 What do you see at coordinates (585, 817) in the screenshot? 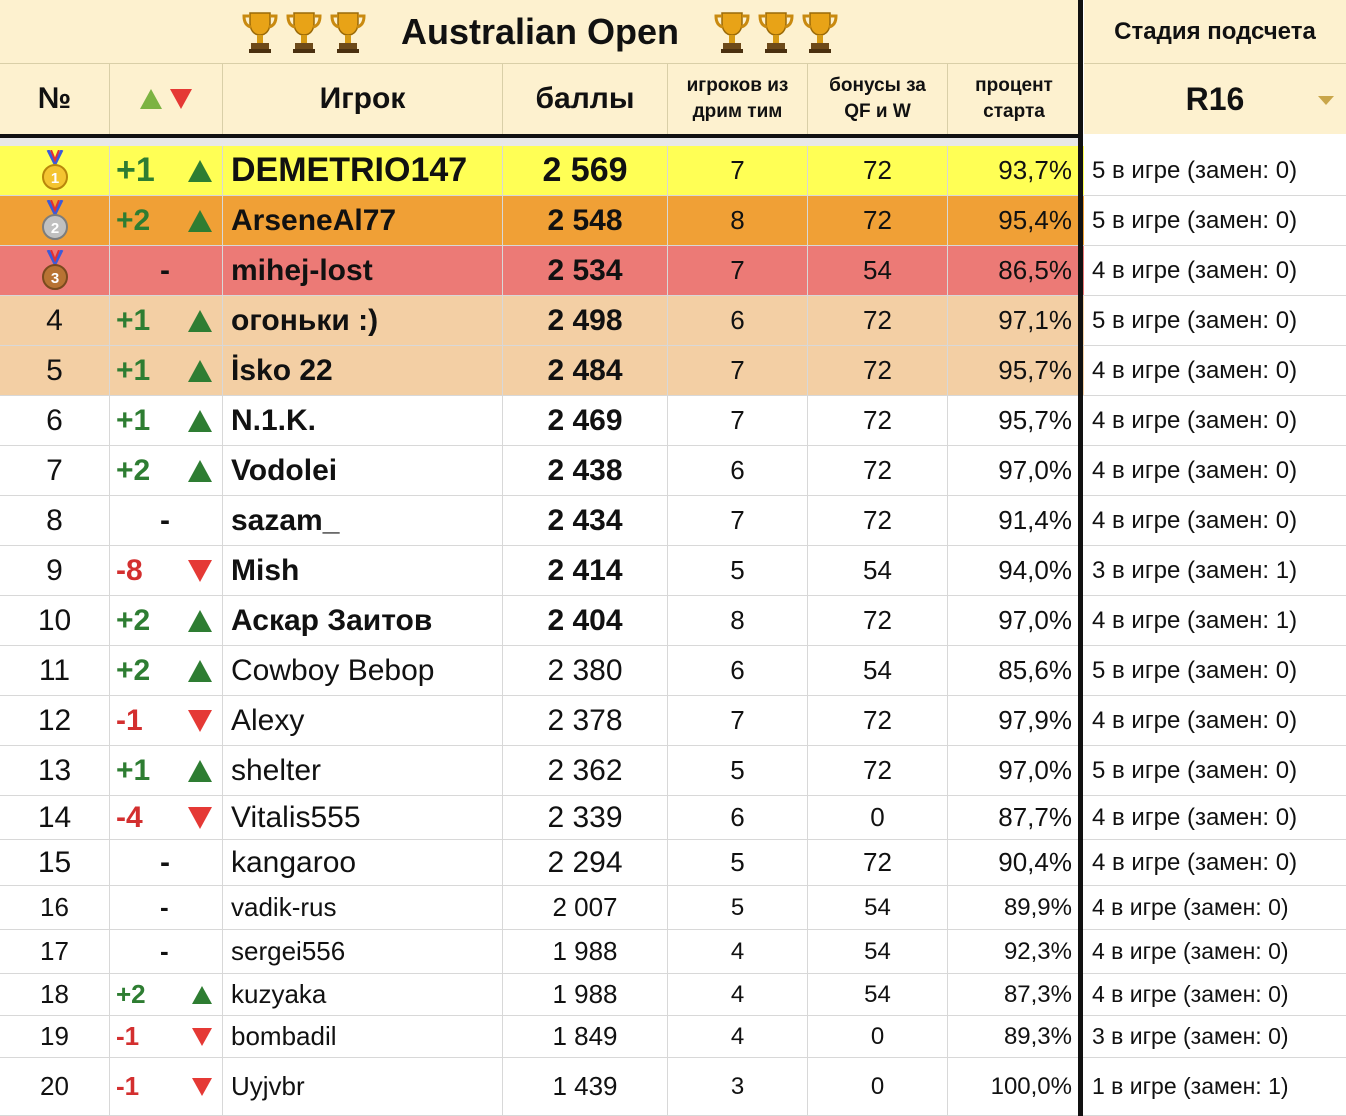
I see `points-text: 2 339` at bounding box center [585, 817].